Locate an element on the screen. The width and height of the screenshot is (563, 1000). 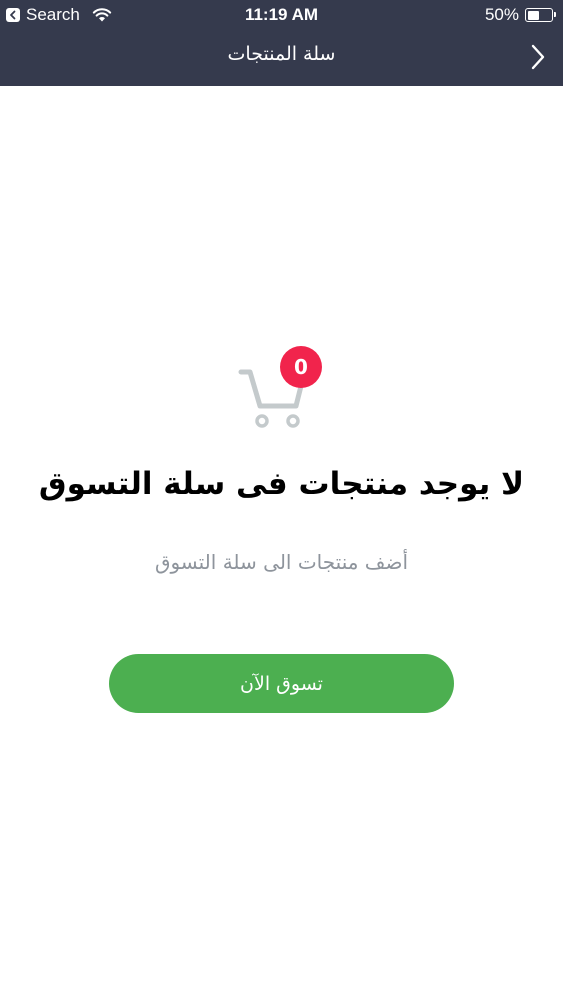
nav-back-button is located at coordinates (538, 57).